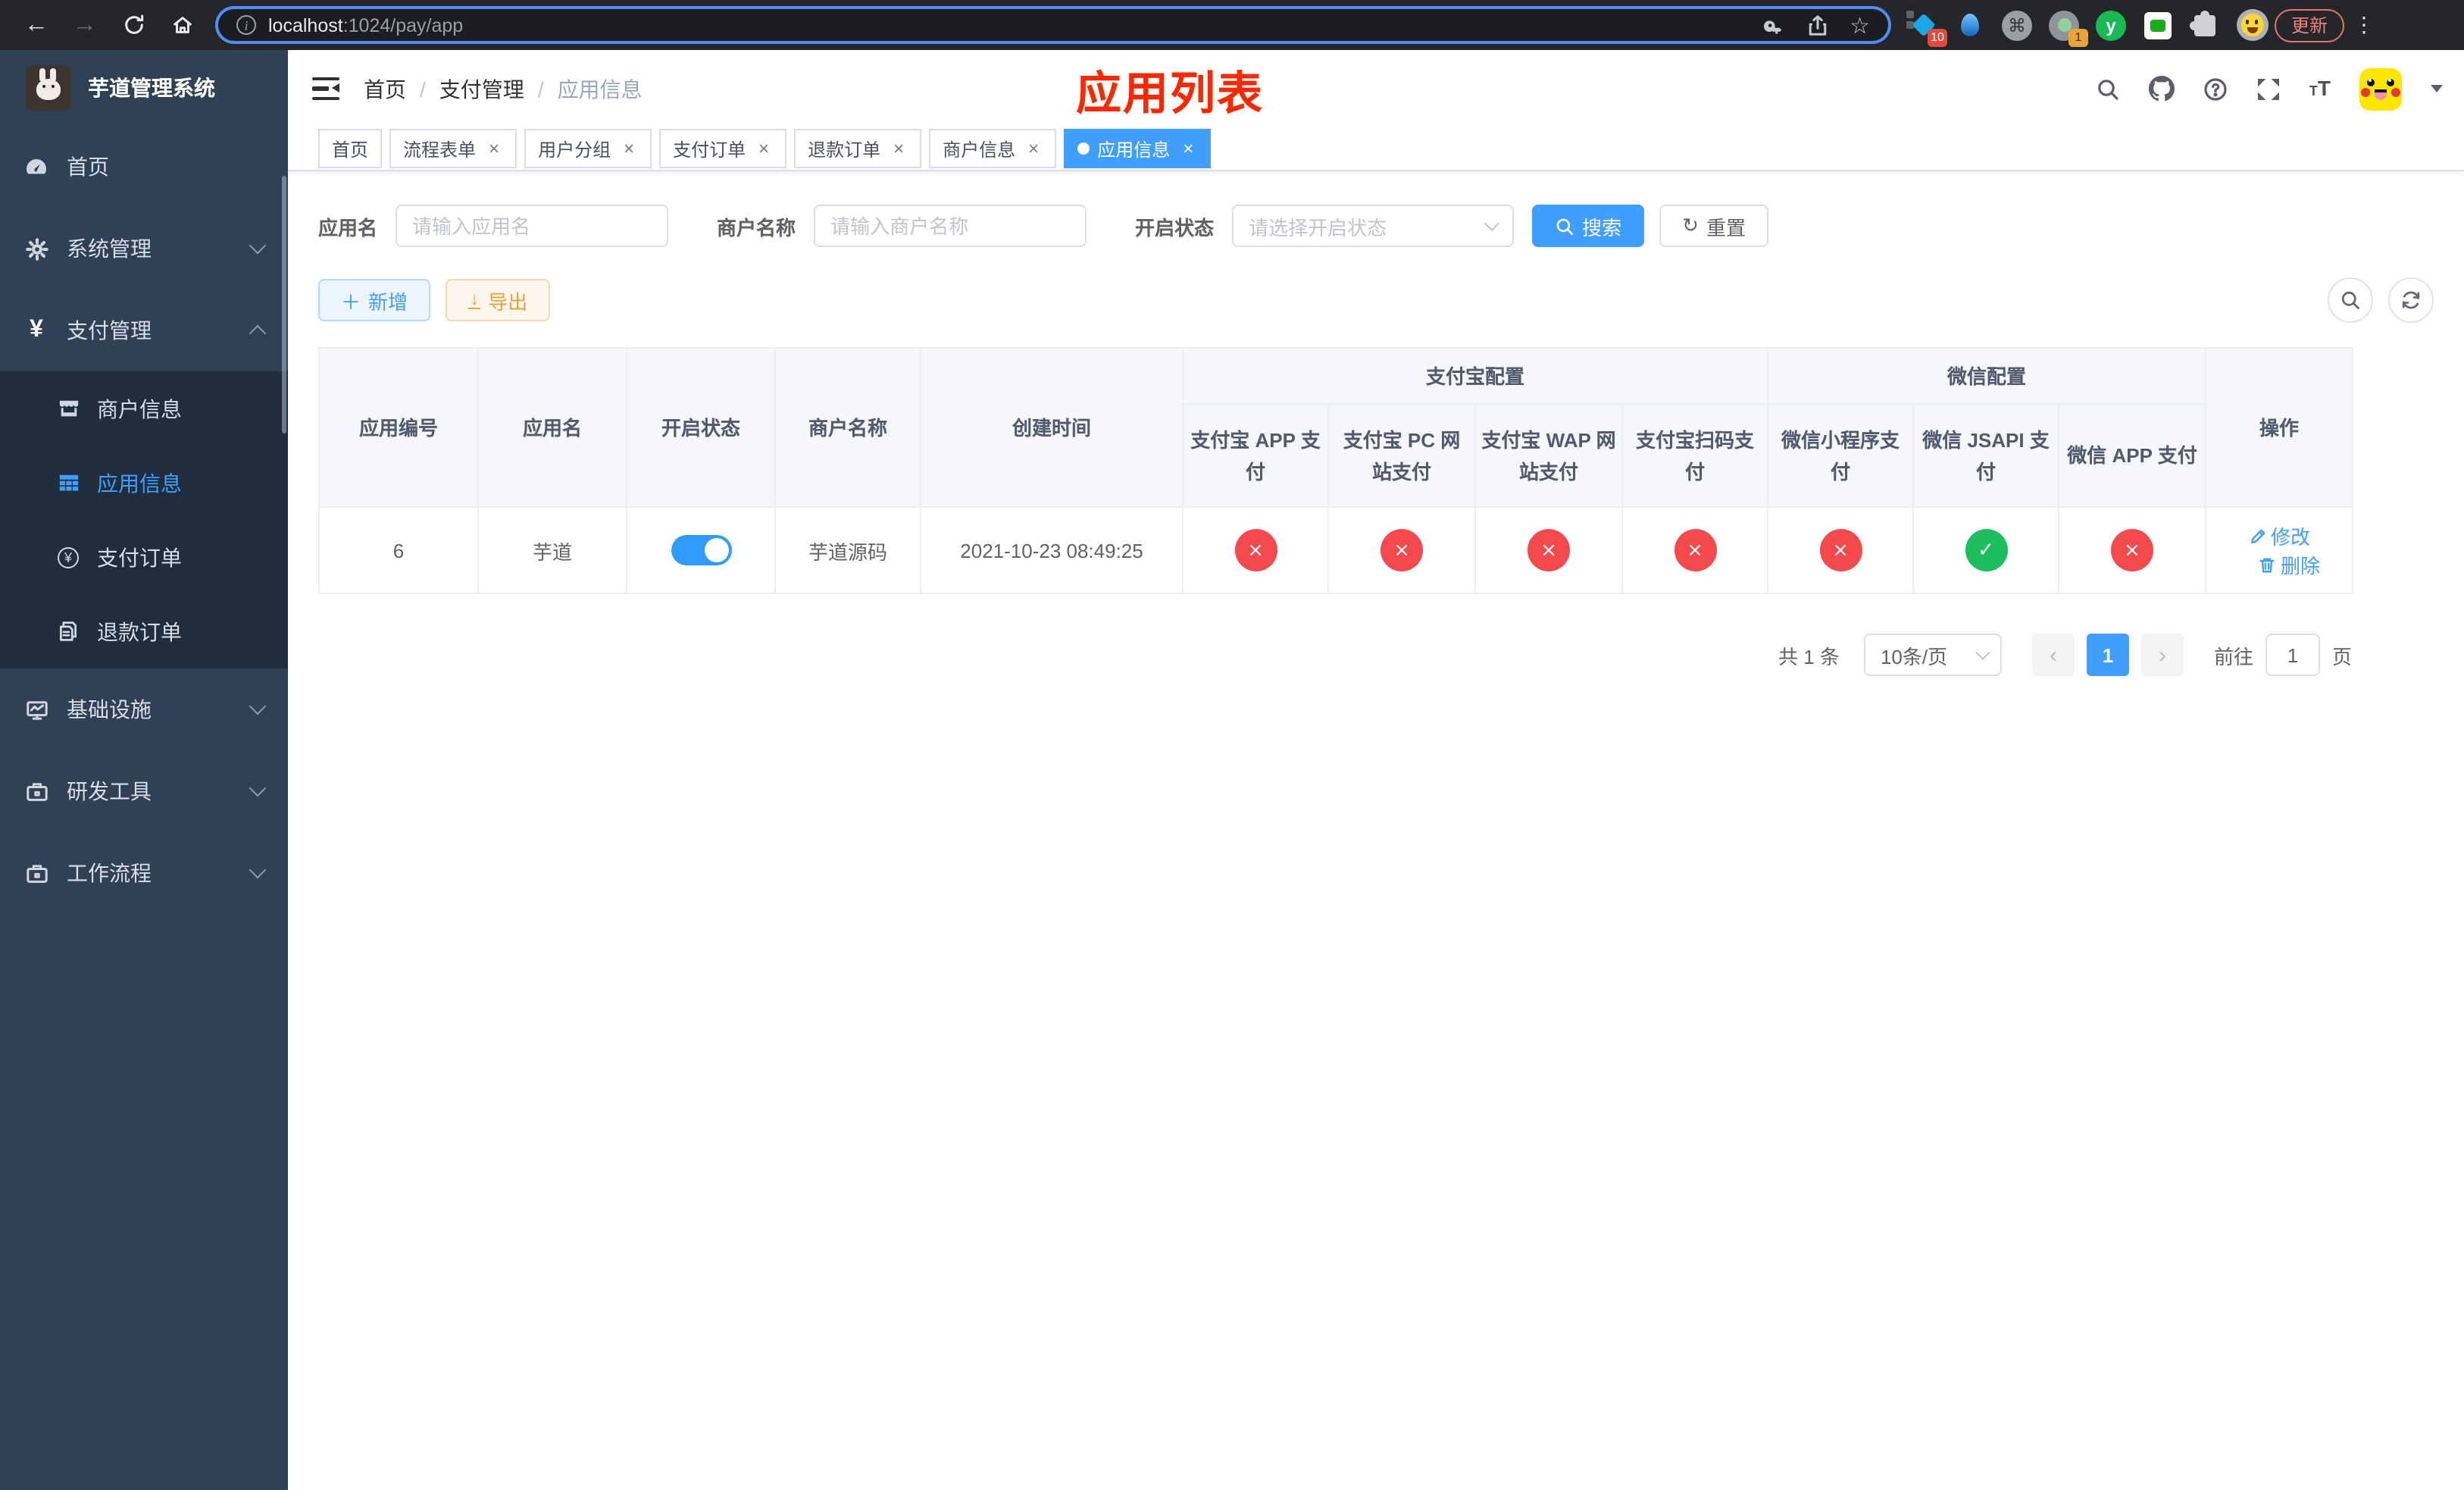 The height and width of the screenshot is (1490, 2464). Describe the element at coordinates (1548, 455) in the screenshot. I see `col-header-alipay-wap: 支付宝 WAP 网站支付` at that location.